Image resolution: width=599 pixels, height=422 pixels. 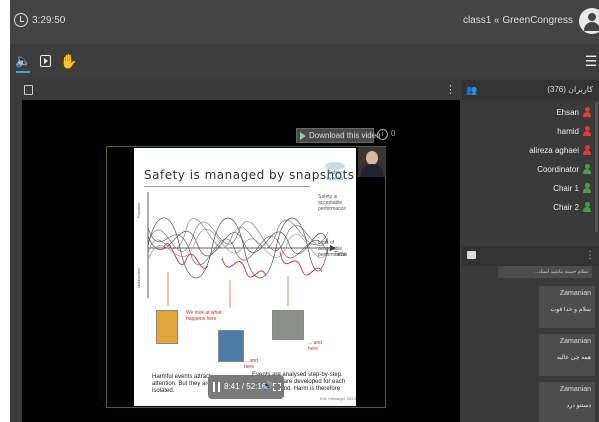 What do you see at coordinates (530, 90) in the screenshot?
I see `users-header: 👥 کاربران (376)` at bounding box center [530, 90].